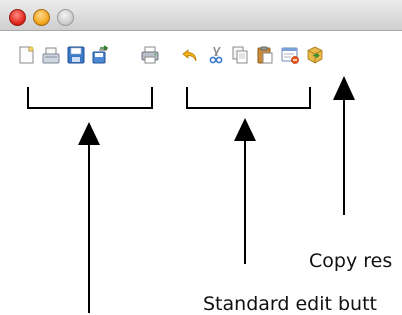 This screenshot has width=402, height=315. What do you see at coordinates (248, 98) in the screenshot?
I see `edit-buttons-bracket` at bounding box center [248, 98].